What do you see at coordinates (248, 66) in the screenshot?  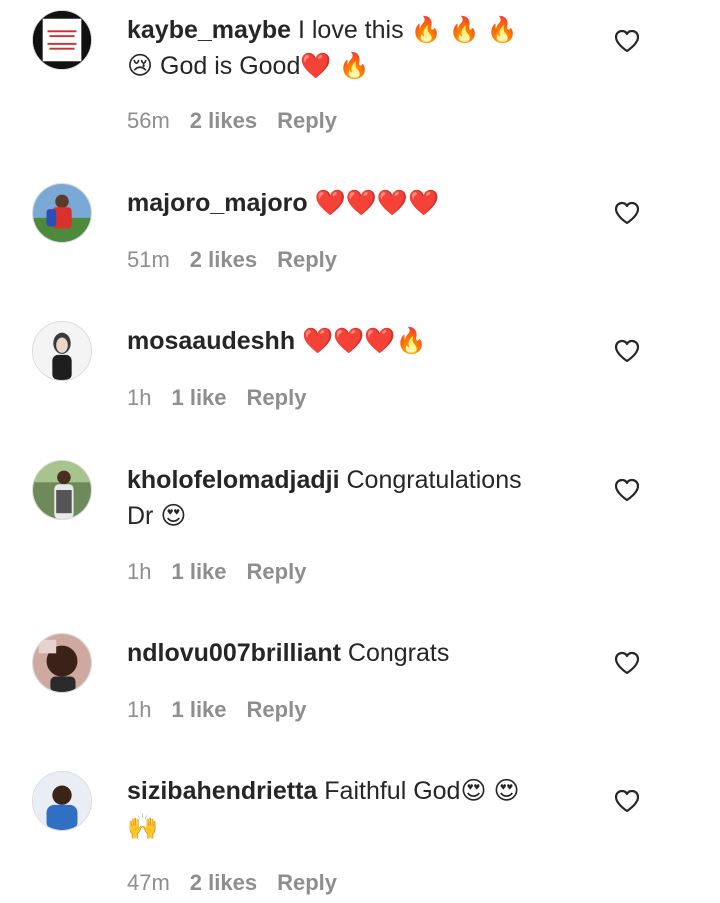 I see `comment-text-line2: 😢 God is Good❤️ 🔥` at bounding box center [248, 66].